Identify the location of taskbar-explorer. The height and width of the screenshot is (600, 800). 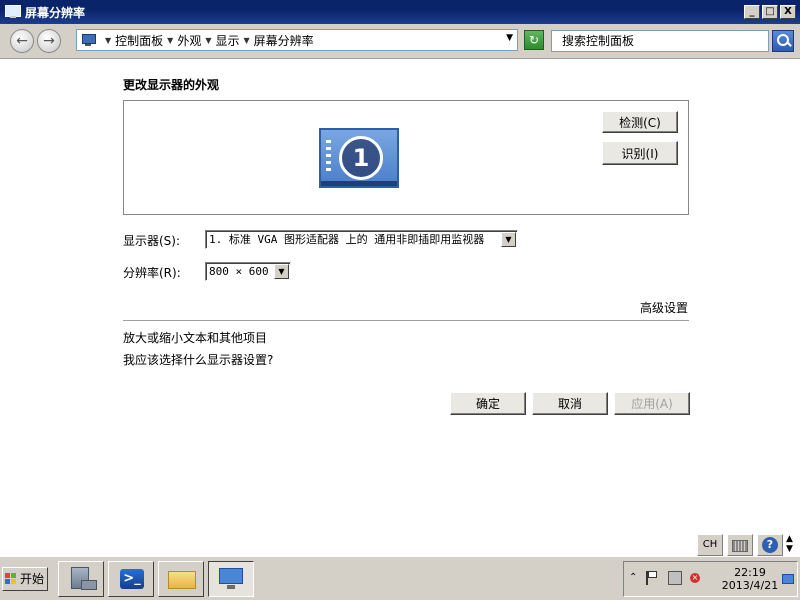
(181, 579).